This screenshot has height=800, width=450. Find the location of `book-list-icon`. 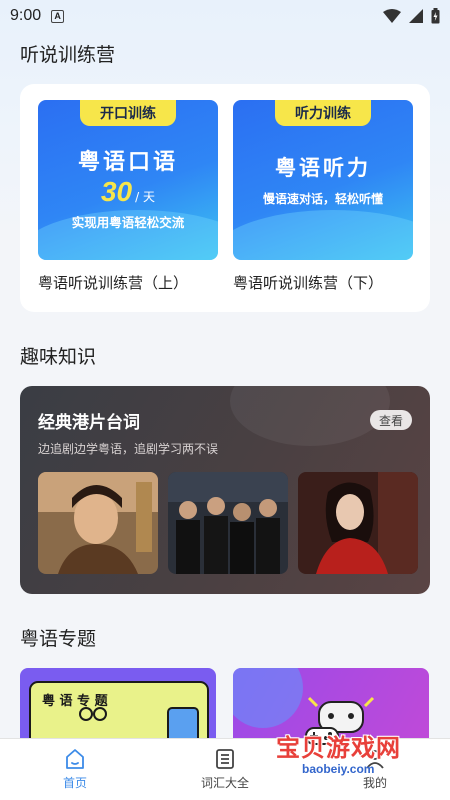

book-list-icon is located at coordinates (225, 759).